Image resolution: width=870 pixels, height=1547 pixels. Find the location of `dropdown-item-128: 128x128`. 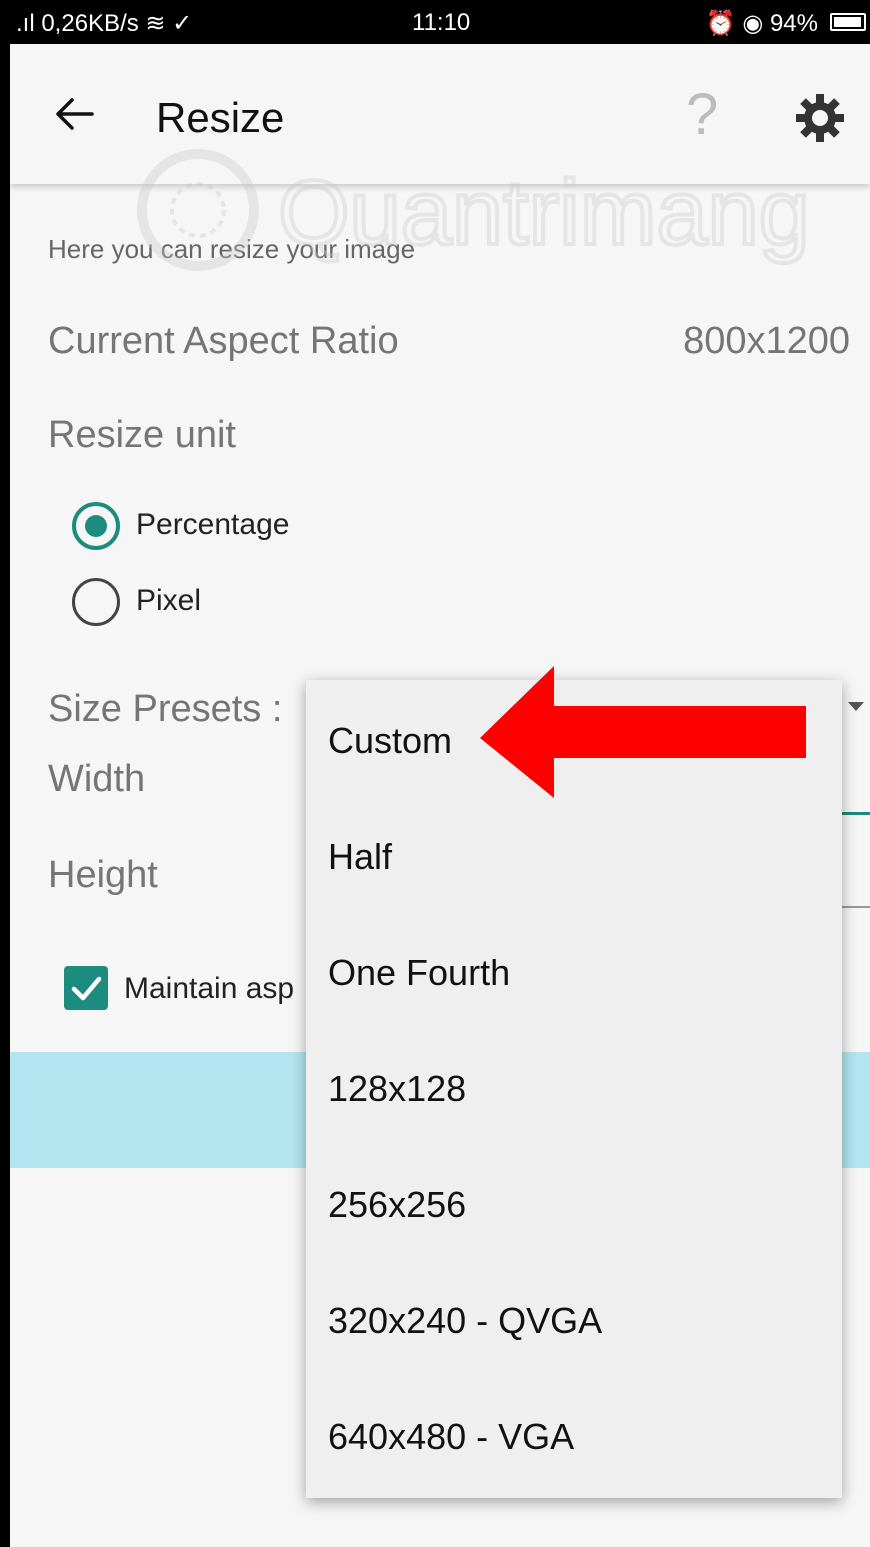

dropdown-item-128: 128x128 is located at coordinates (397, 1089).